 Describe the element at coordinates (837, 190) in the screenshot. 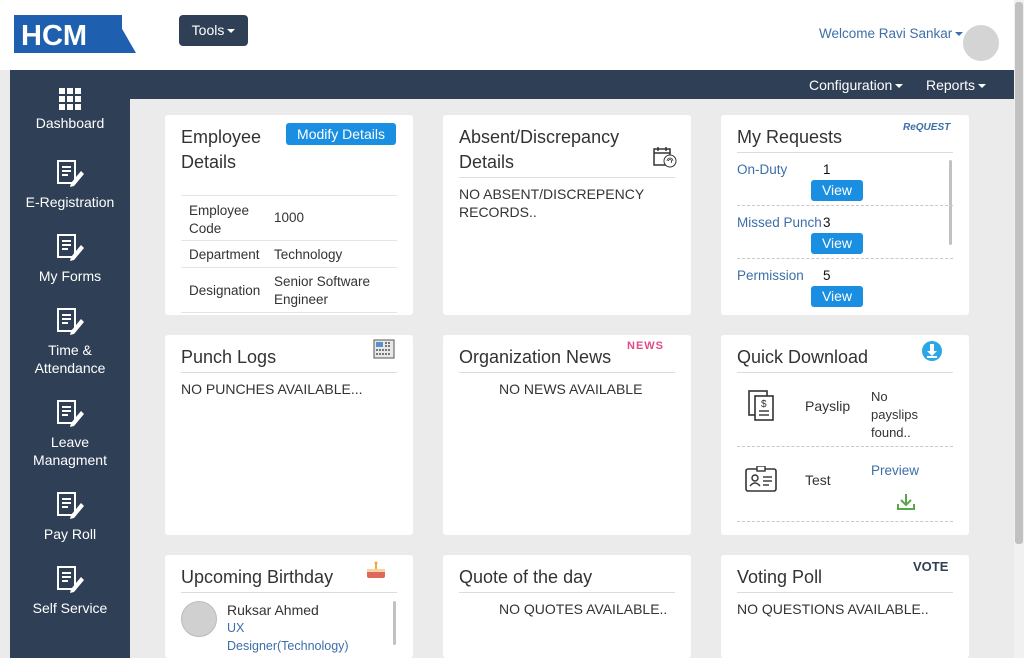

I see `view-on-duty-button: View` at that location.